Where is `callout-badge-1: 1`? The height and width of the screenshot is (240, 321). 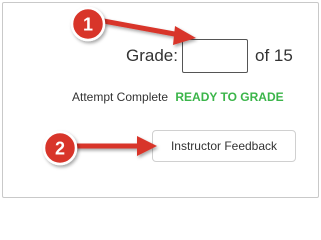
callout-badge-1: 1 is located at coordinates (88, 24).